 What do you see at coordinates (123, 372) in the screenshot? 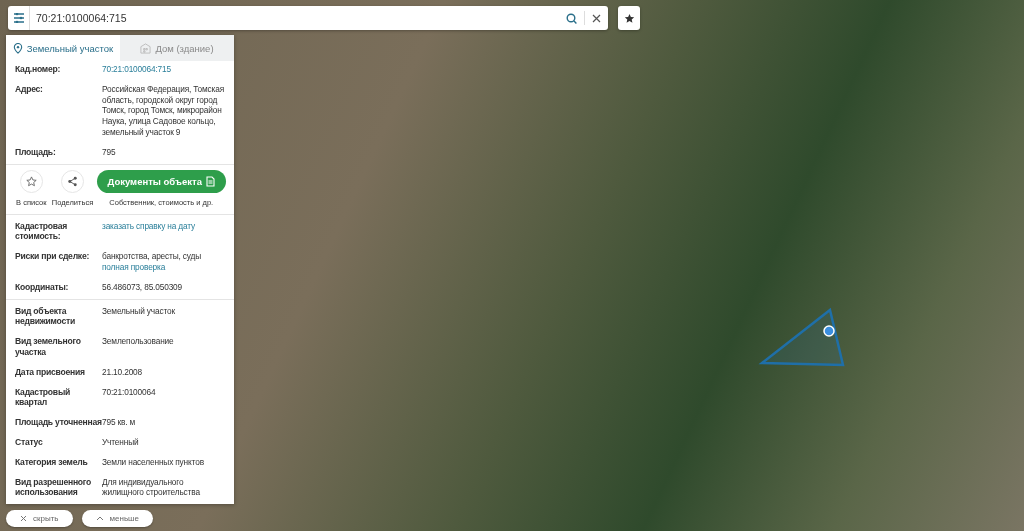
I see `field-value: 21.10.2008` at bounding box center [123, 372].